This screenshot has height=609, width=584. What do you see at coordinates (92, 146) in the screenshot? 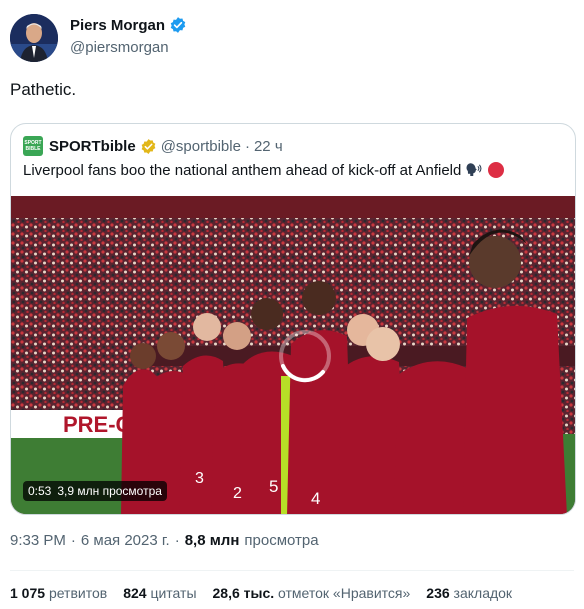
I see `quoted-author-name: SPORTbible` at bounding box center [92, 146].